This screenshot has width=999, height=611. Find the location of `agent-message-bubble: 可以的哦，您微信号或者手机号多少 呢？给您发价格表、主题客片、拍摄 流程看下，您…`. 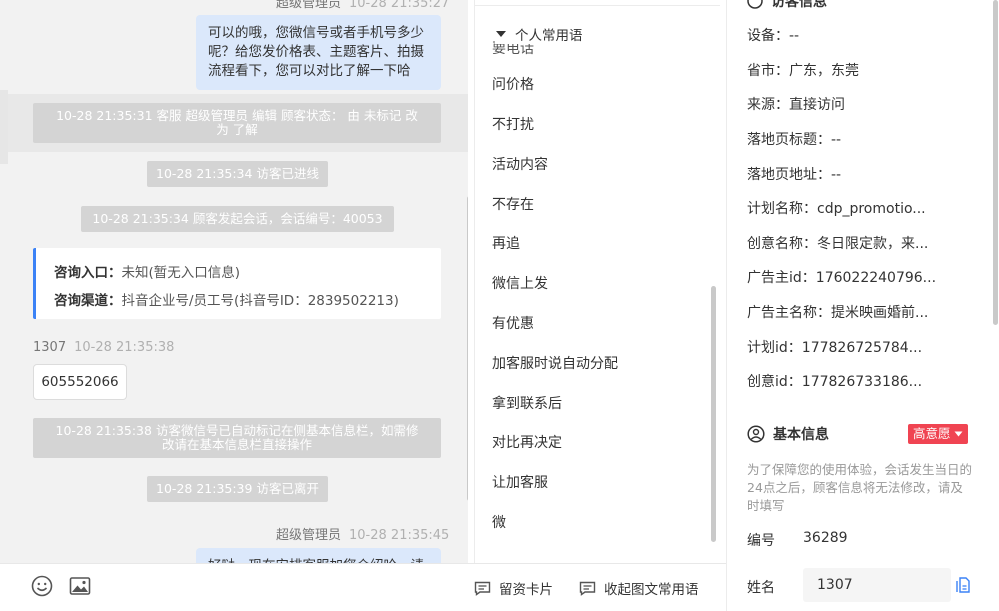

agent-message-bubble: 可以的哦，您微信号或者手机号多少 呢？给您发价格表、主题客片、拍摄 流程看下，您… is located at coordinates (318, 52).